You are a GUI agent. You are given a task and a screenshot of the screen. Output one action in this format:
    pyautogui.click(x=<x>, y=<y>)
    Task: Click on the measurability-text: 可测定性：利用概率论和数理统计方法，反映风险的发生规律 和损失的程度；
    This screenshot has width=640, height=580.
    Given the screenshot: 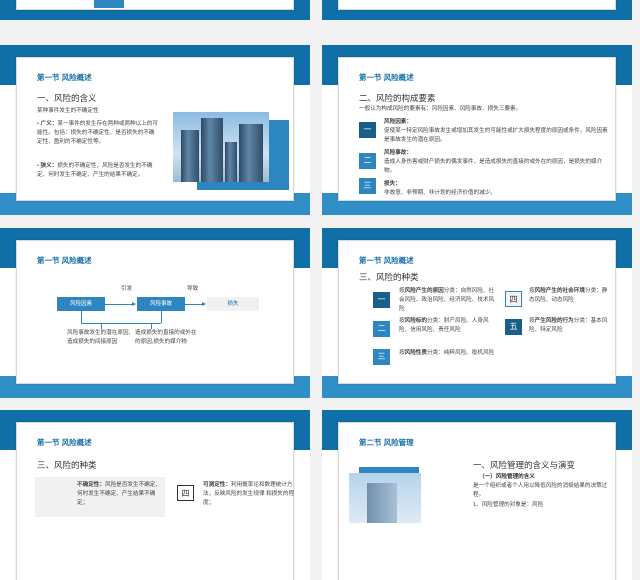 What is the action you would take?
    pyautogui.click(x=249, y=494)
    